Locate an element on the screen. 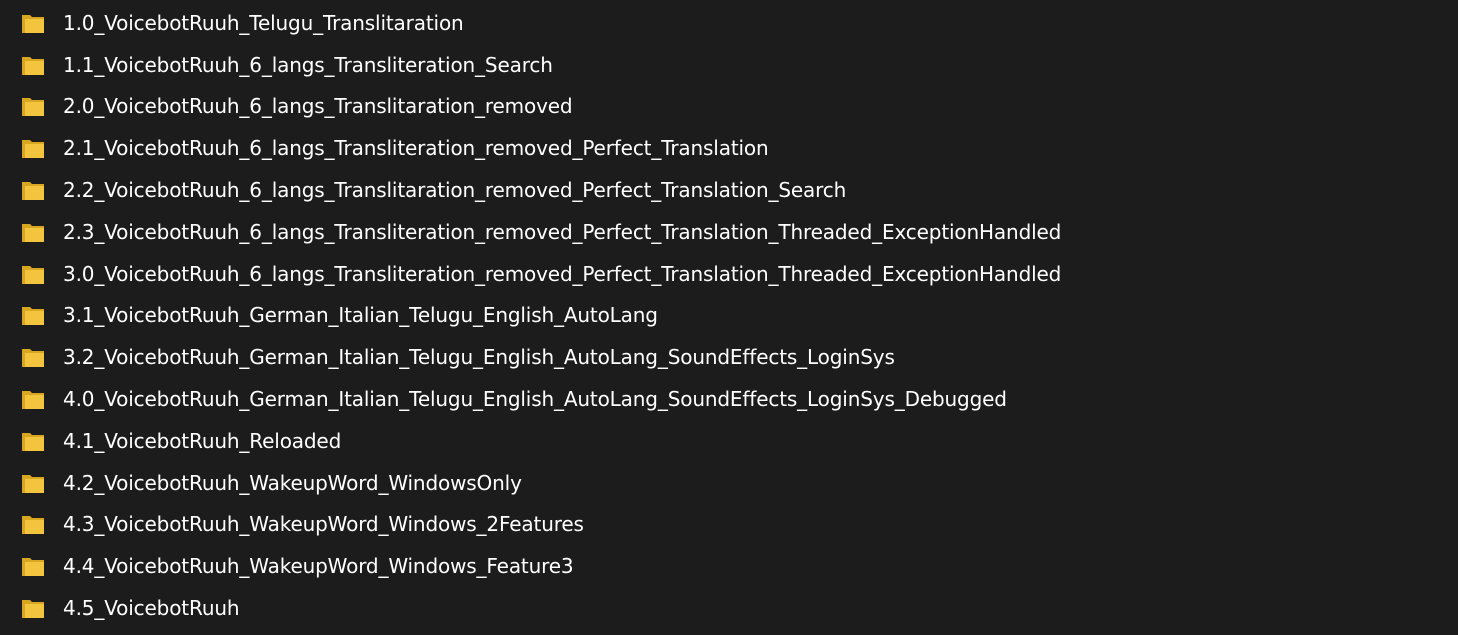 The height and width of the screenshot is (635, 1458). folder-row: 4.1_VoicebotRuuh_Reloaded is located at coordinates (729, 441).